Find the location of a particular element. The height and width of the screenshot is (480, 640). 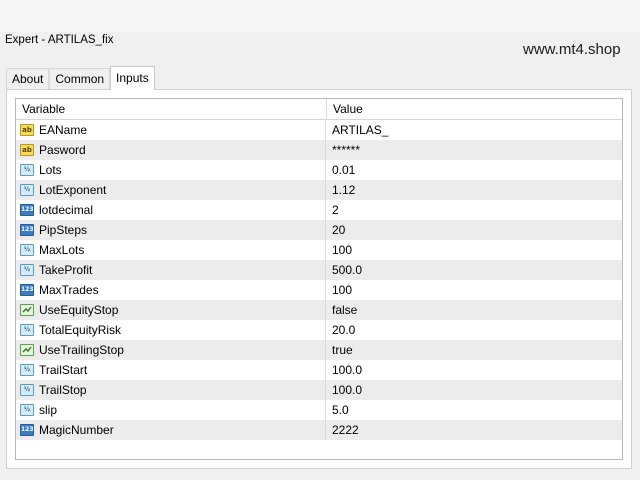

table-row: ½ TakeProfit 500.0 is located at coordinates (319, 270).